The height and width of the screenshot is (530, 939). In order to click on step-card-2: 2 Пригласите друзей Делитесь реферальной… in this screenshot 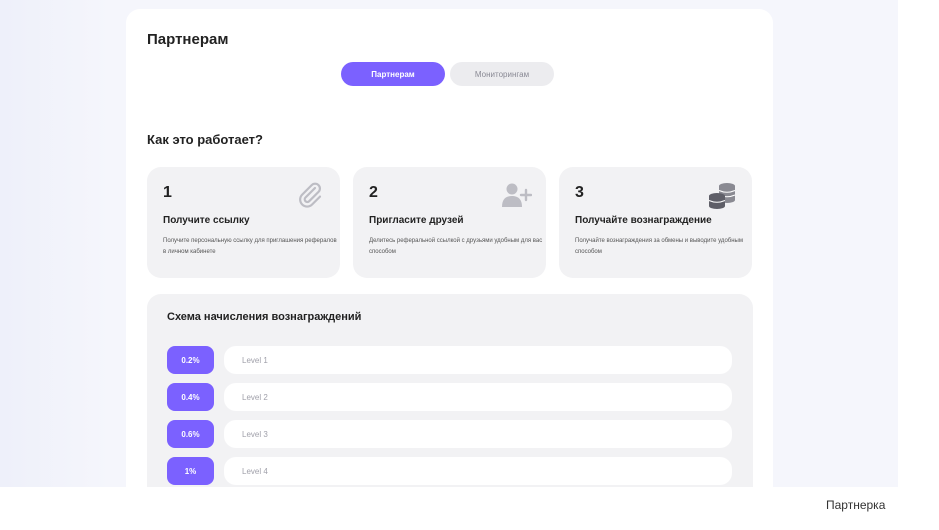, I will do `click(449, 222)`.